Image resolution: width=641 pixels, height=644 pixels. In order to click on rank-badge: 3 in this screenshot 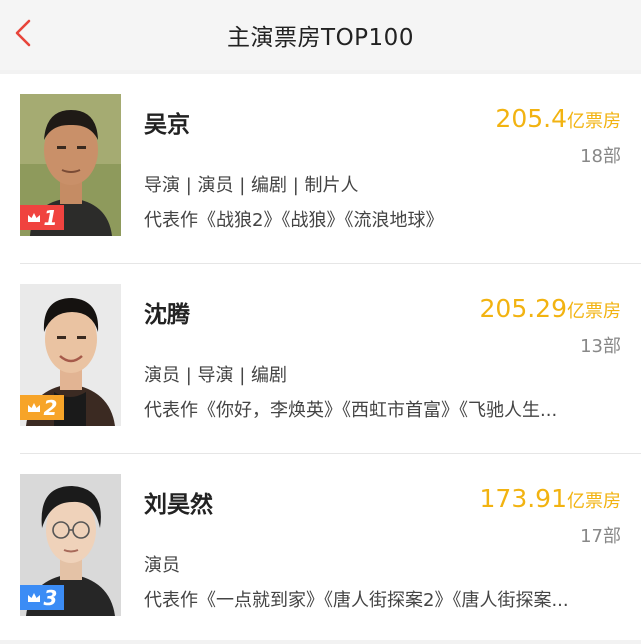, I will do `click(42, 597)`.